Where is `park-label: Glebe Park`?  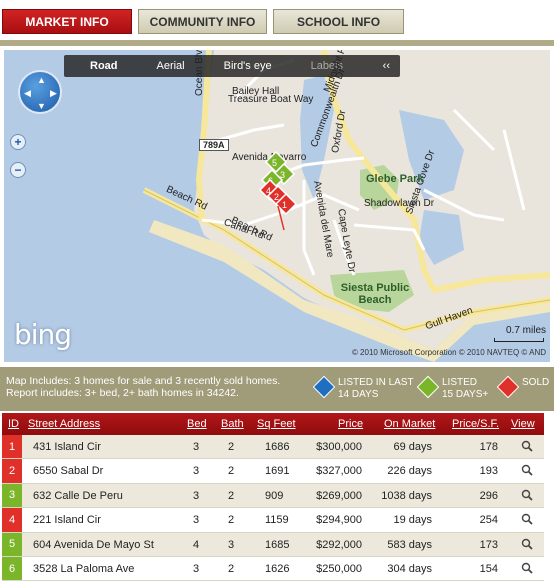
park-label: Glebe Park is located at coordinates (395, 179).